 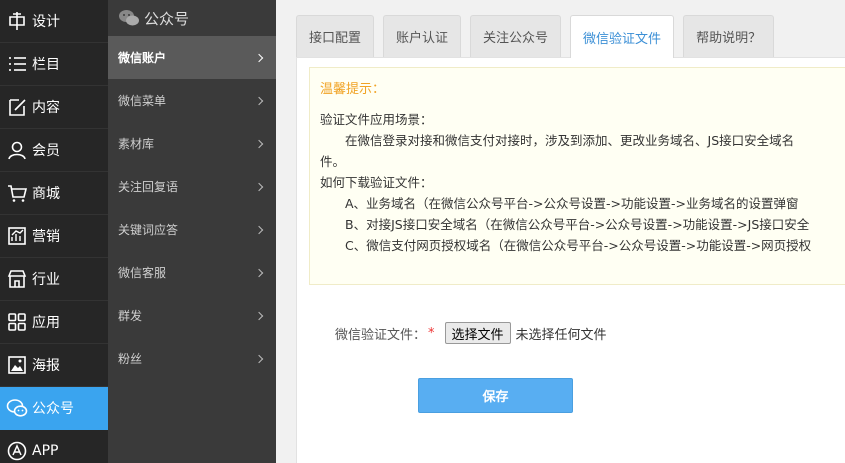 I want to click on save-button: 保存, so click(x=495, y=395).